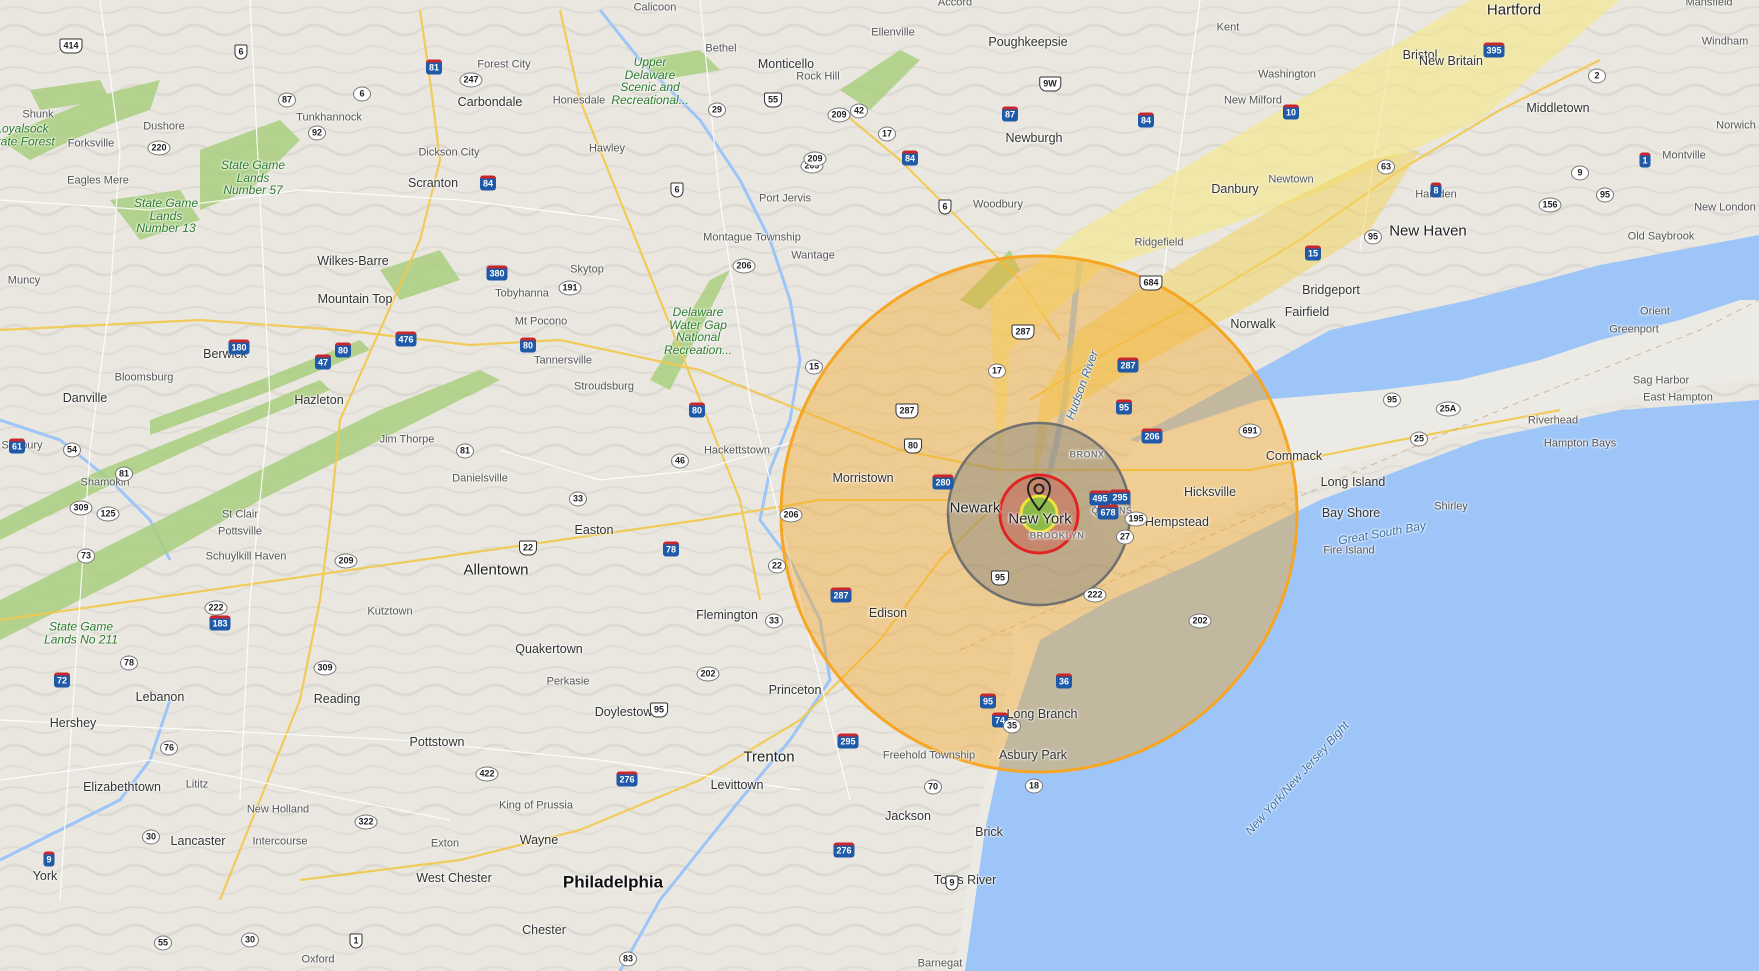 This screenshot has height=971, width=1759. What do you see at coordinates (24, 280) in the screenshot?
I see `city-label: Muncy` at bounding box center [24, 280].